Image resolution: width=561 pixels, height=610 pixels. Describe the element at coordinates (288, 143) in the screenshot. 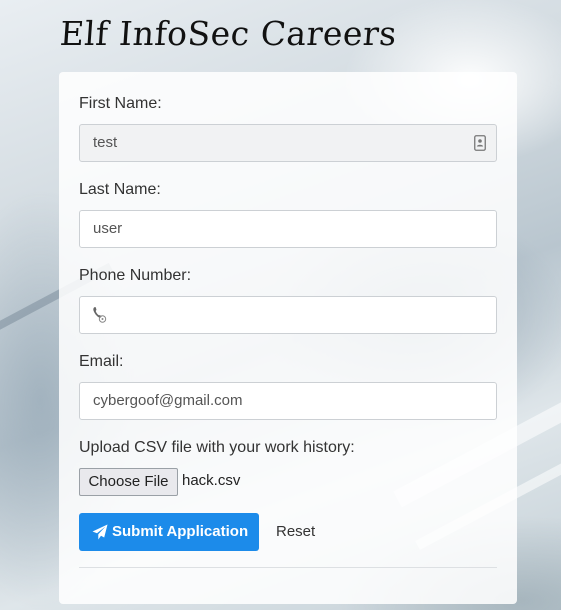

I see `first-name-input: test` at that location.